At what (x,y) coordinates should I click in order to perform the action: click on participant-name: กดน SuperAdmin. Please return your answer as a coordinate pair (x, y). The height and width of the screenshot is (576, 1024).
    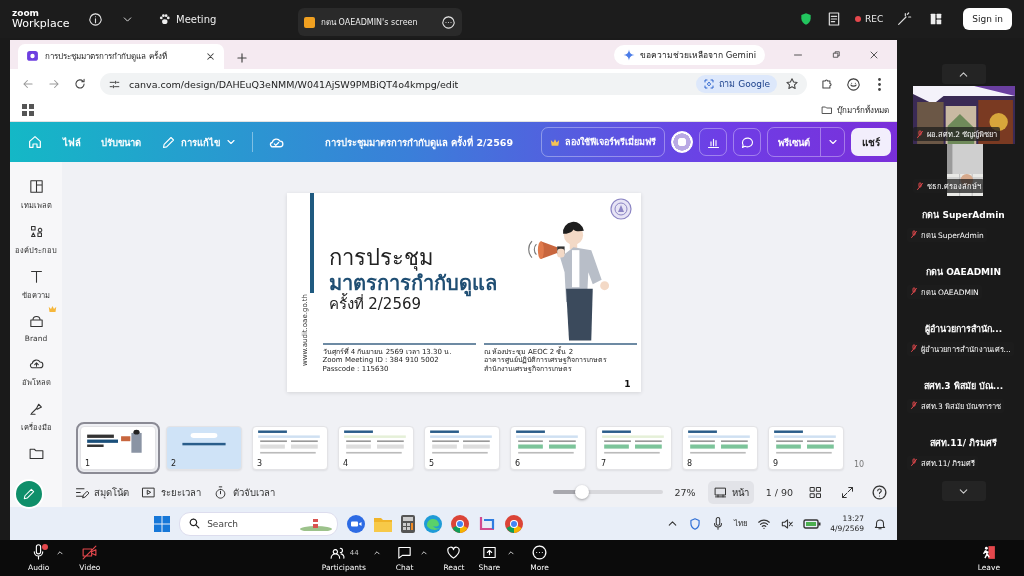
    Looking at the image, I should click on (963, 215).